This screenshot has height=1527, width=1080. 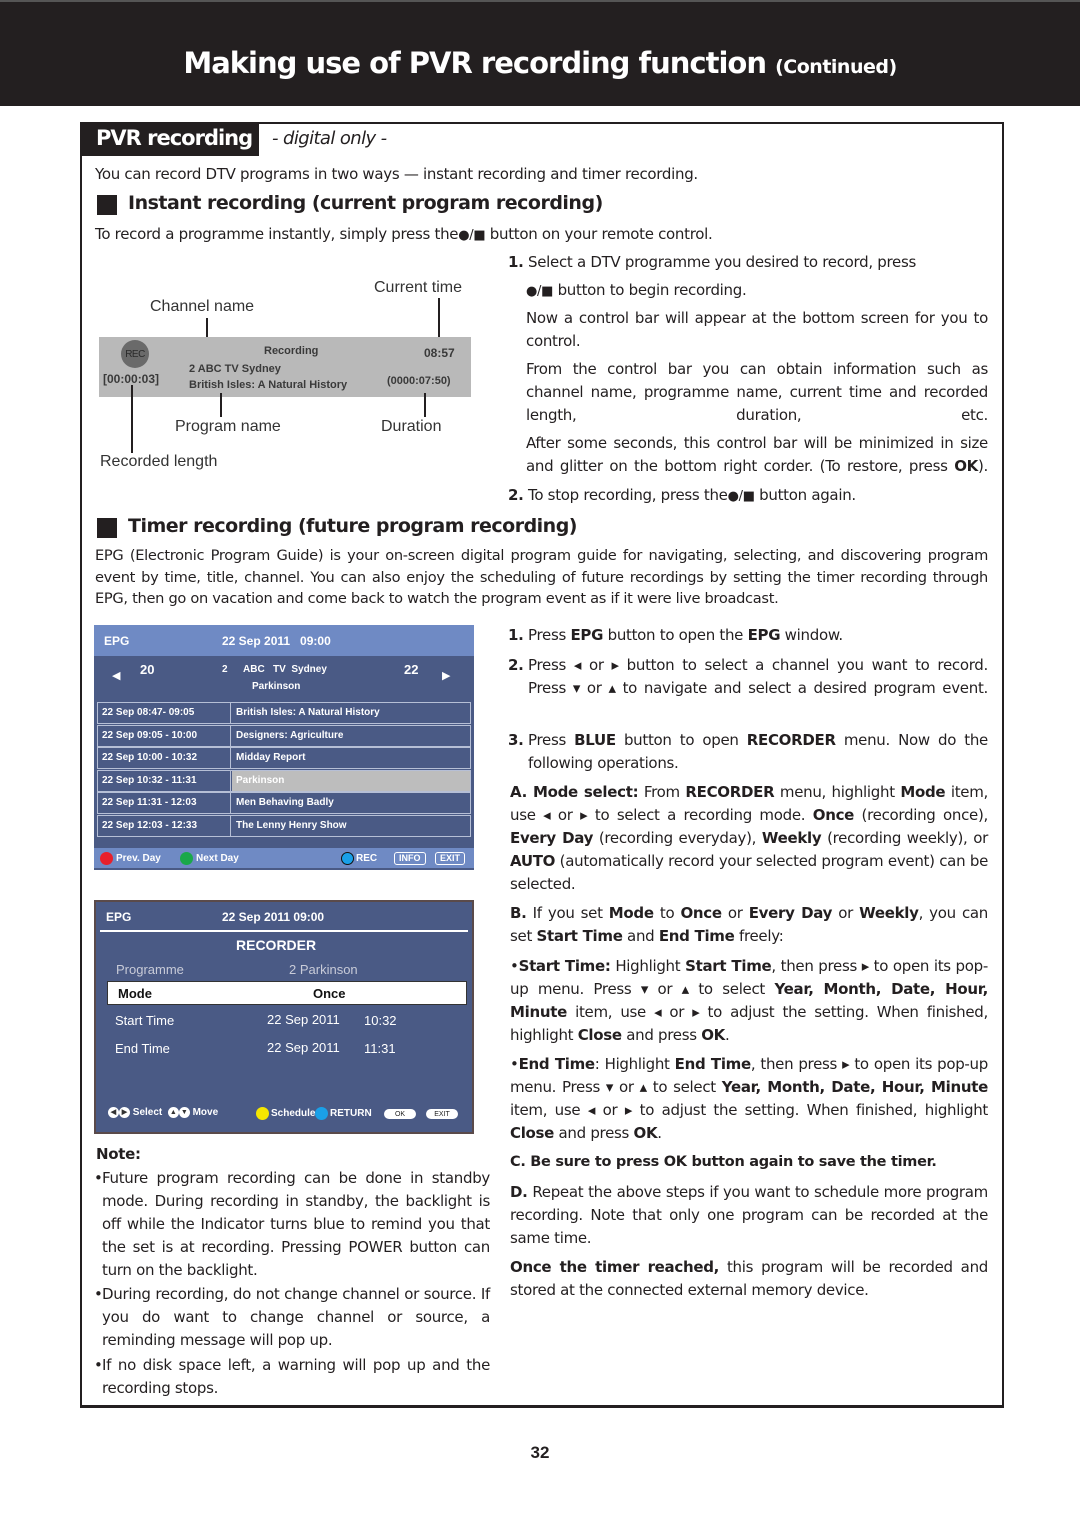 I want to click on step-text: From, so click(x=662, y=792).